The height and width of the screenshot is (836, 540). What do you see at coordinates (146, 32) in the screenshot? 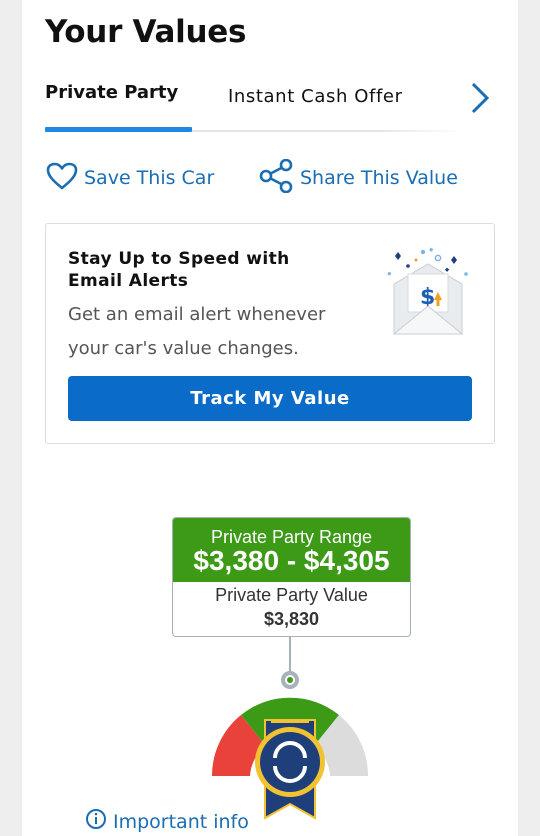
I see `page-title: Your Values` at bounding box center [146, 32].